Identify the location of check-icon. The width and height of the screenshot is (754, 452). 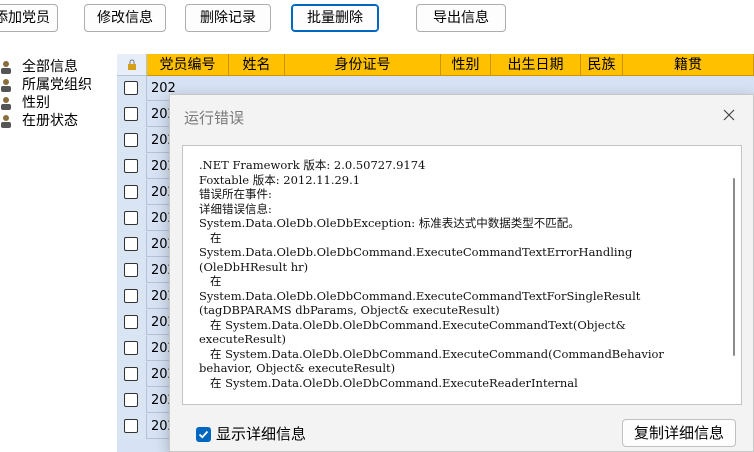
(203, 434).